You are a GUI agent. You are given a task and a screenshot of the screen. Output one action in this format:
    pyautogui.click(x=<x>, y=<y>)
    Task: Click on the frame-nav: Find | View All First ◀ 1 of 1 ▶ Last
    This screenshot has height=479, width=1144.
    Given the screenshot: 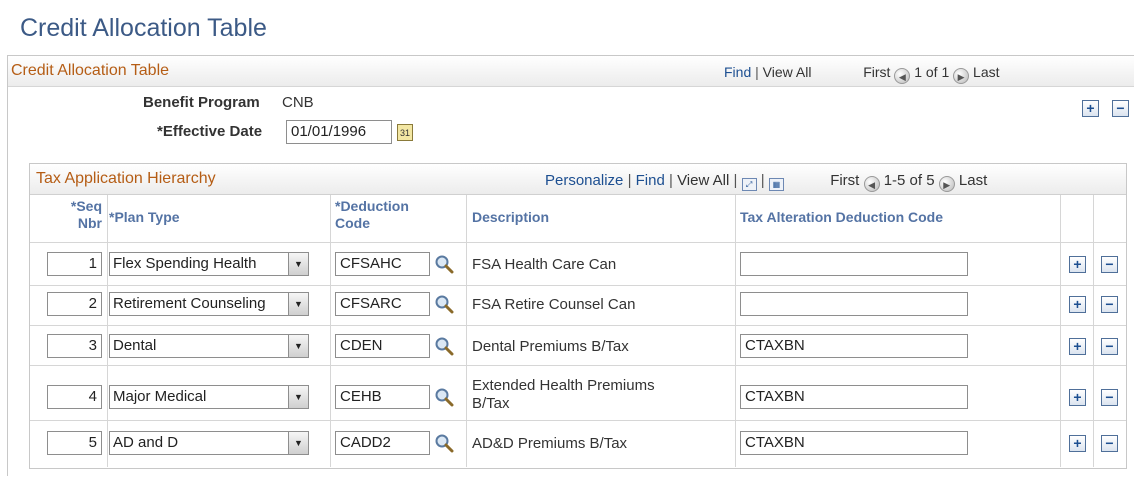 What is the action you would take?
    pyautogui.click(x=862, y=74)
    